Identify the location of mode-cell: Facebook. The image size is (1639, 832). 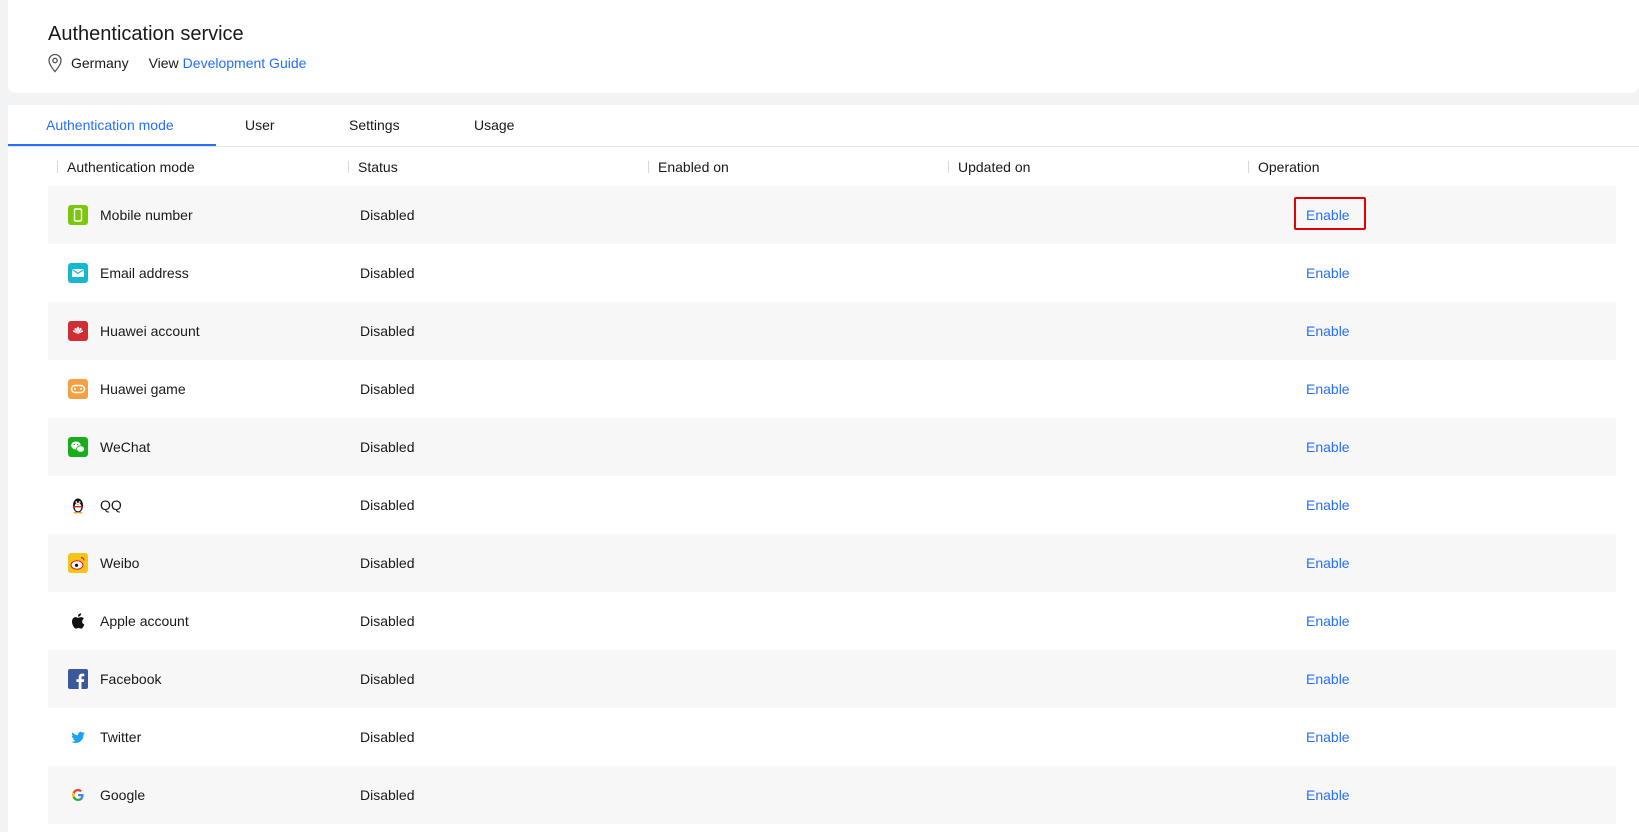
(114, 679).